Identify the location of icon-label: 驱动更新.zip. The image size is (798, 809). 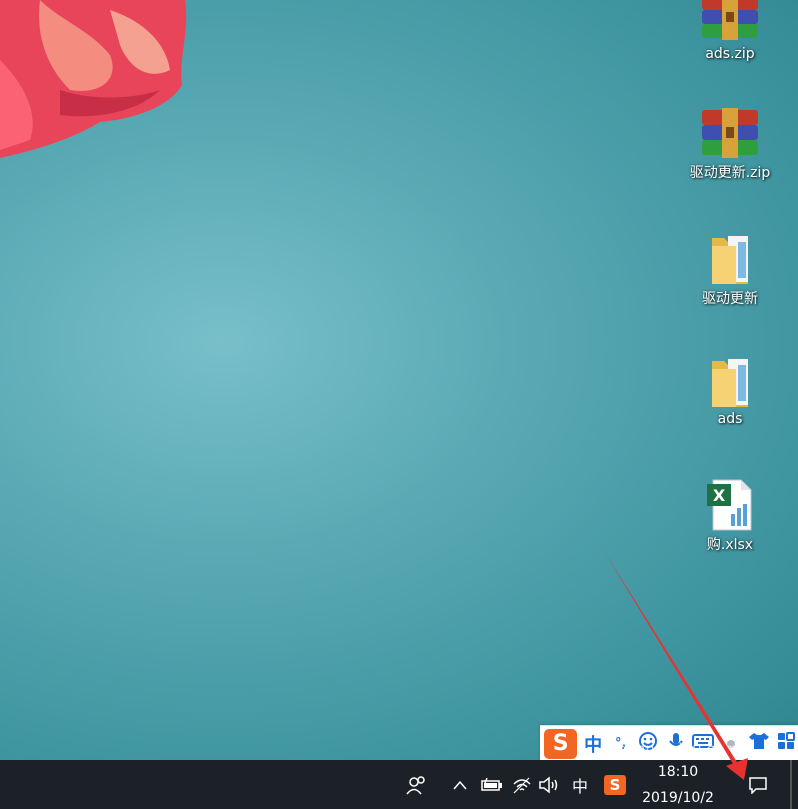
(730, 173).